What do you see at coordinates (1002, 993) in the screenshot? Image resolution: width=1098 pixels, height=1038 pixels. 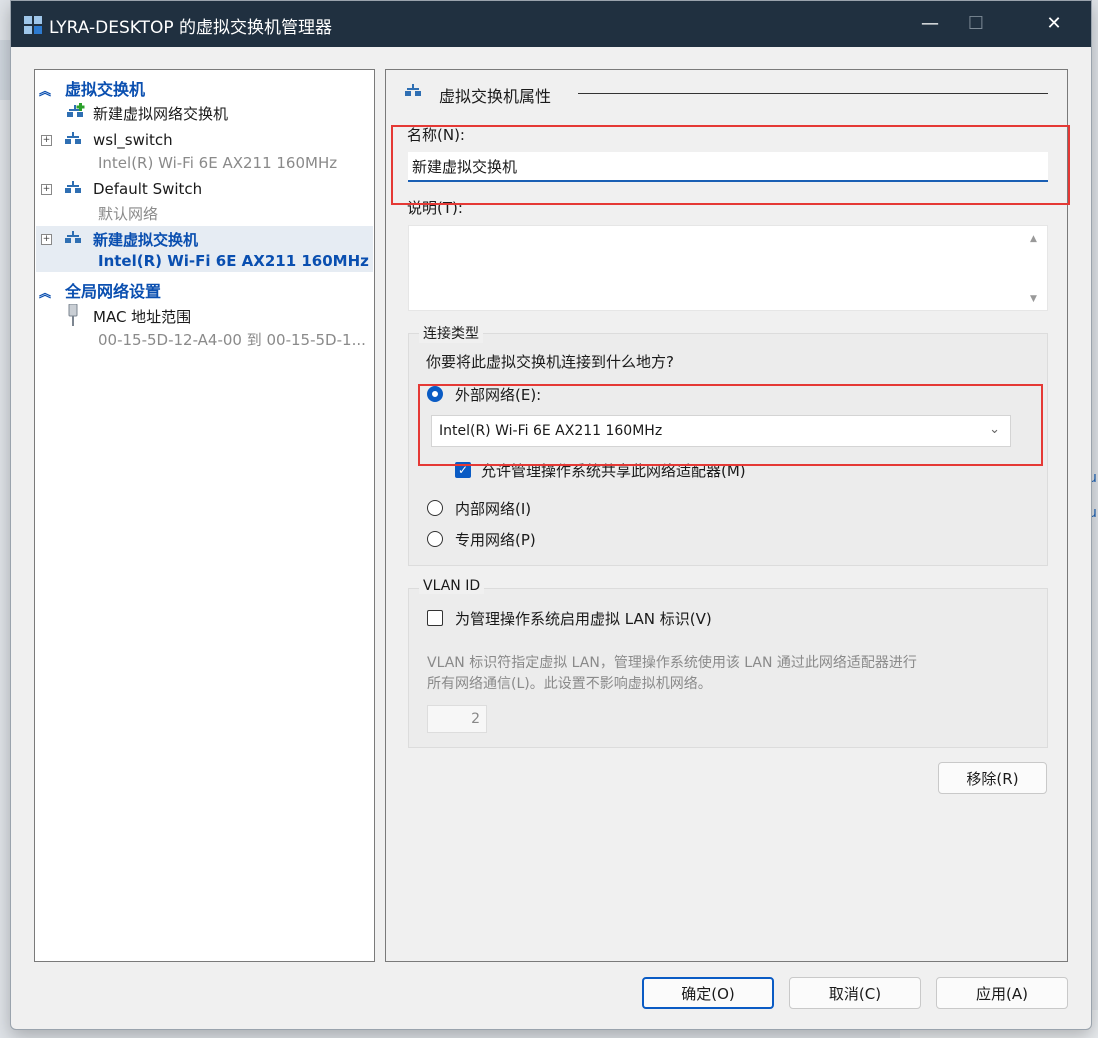 I see `apply-button: 应用(A)` at bounding box center [1002, 993].